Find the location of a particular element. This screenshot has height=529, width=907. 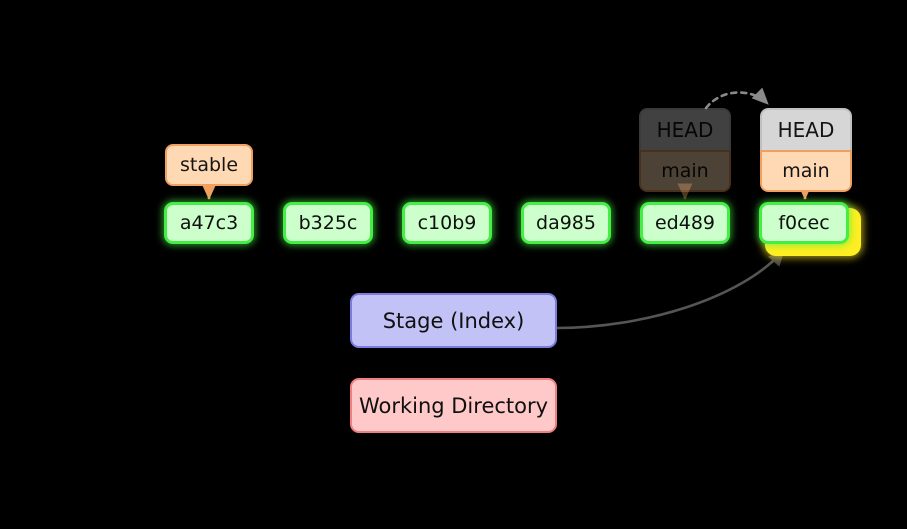

commit-label: c10b9 is located at coordinates (447, 223).